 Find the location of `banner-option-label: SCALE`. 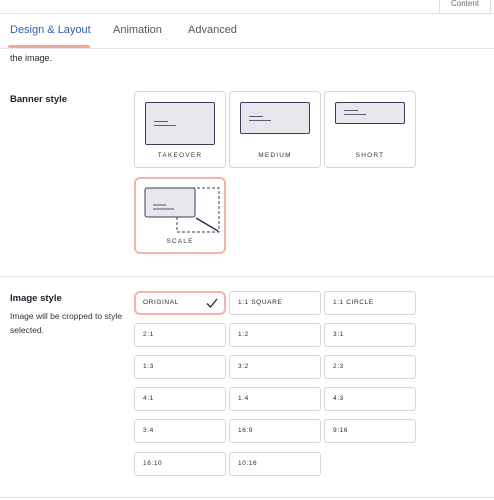

banner-option-label: SCALE is located at coordinates (180, 241).